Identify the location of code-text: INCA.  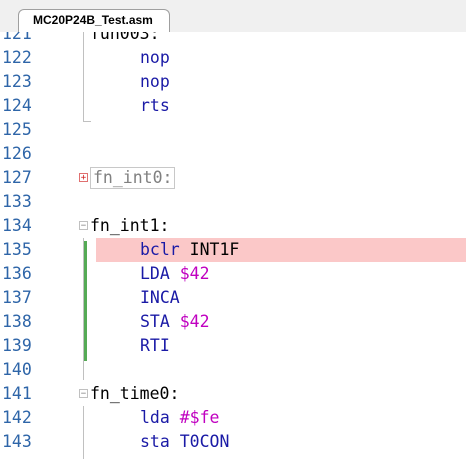
(160, 298).